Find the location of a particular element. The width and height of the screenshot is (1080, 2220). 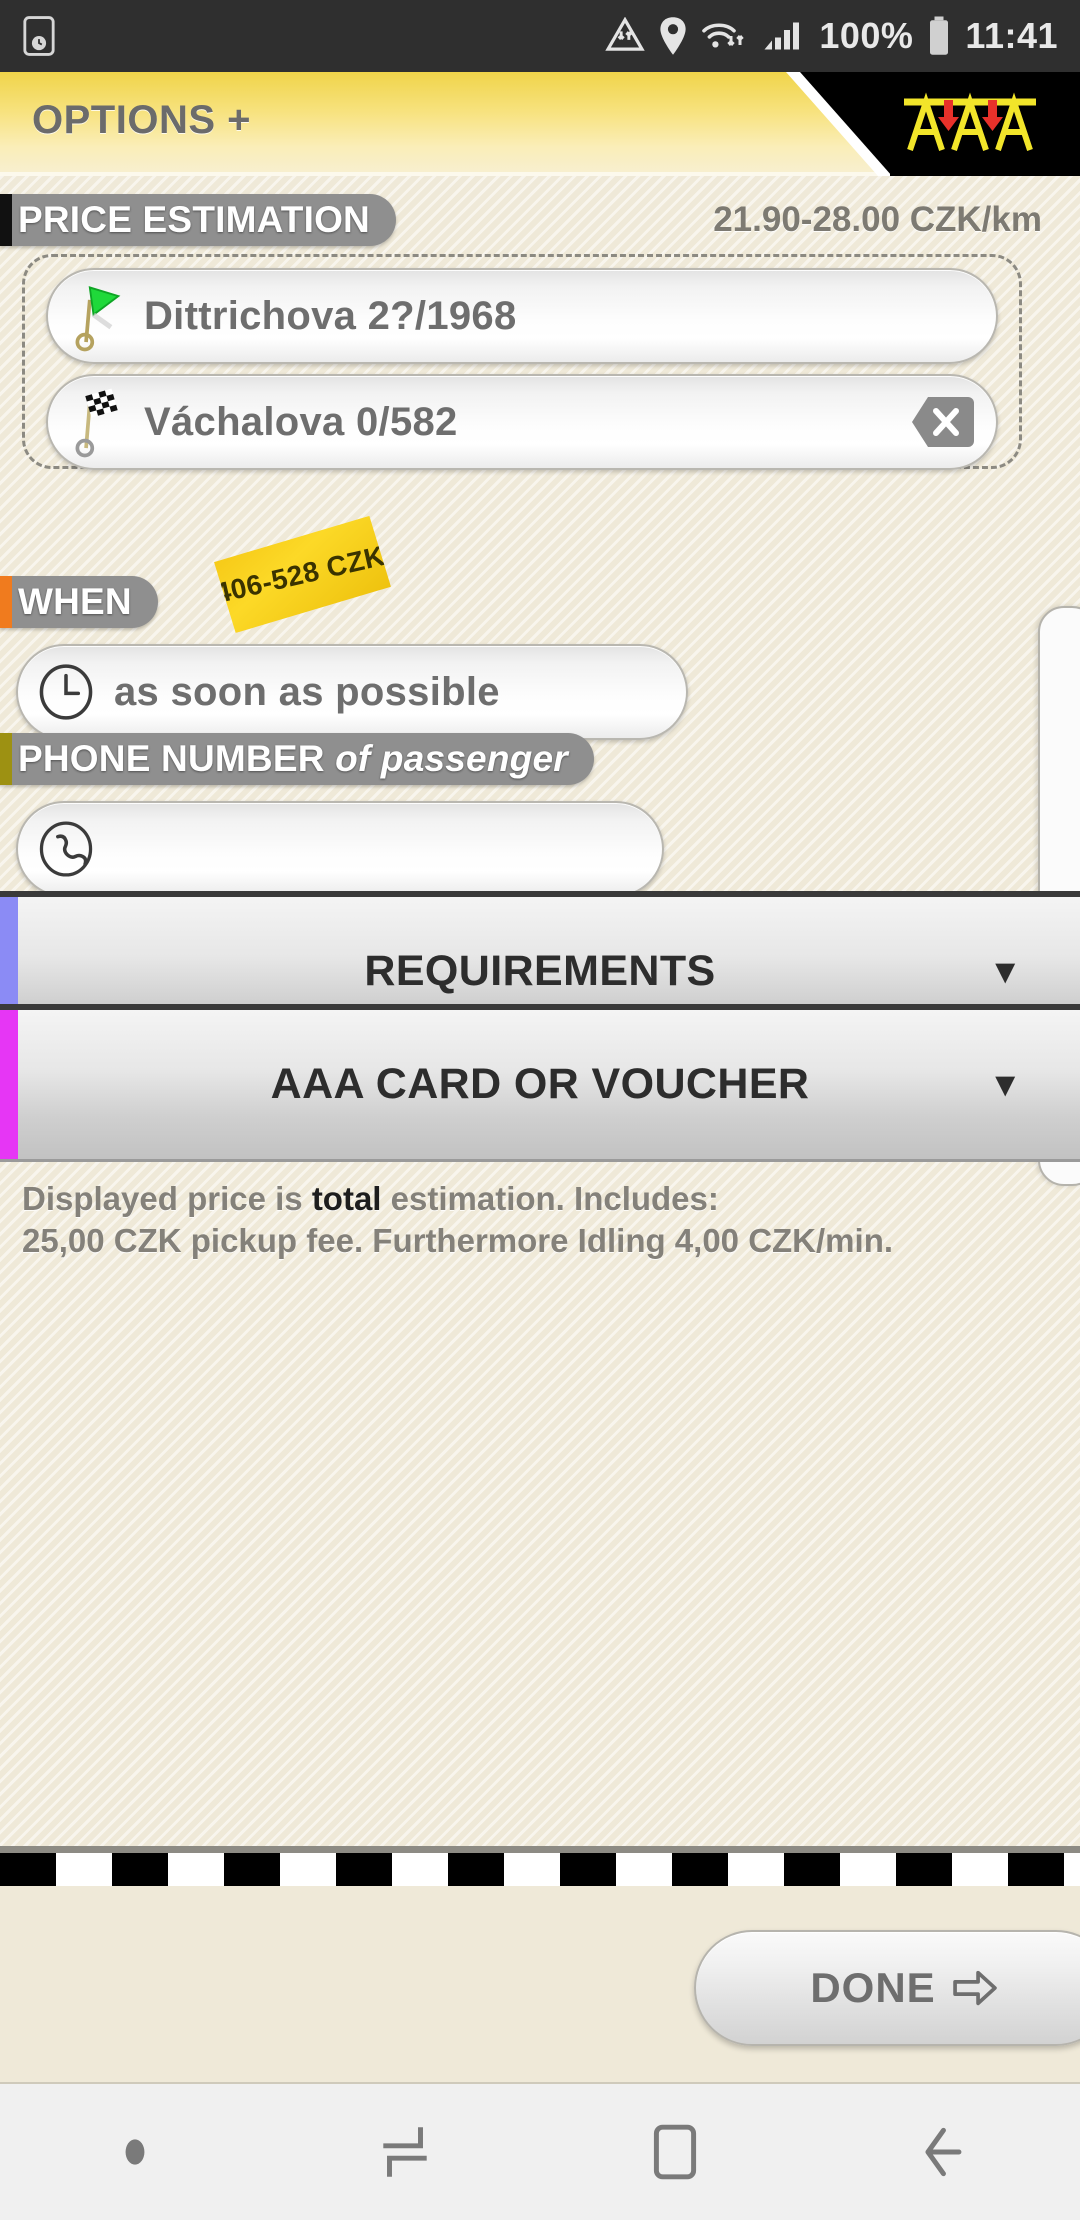

nav-home-button is located at coordinates (675, 2152).